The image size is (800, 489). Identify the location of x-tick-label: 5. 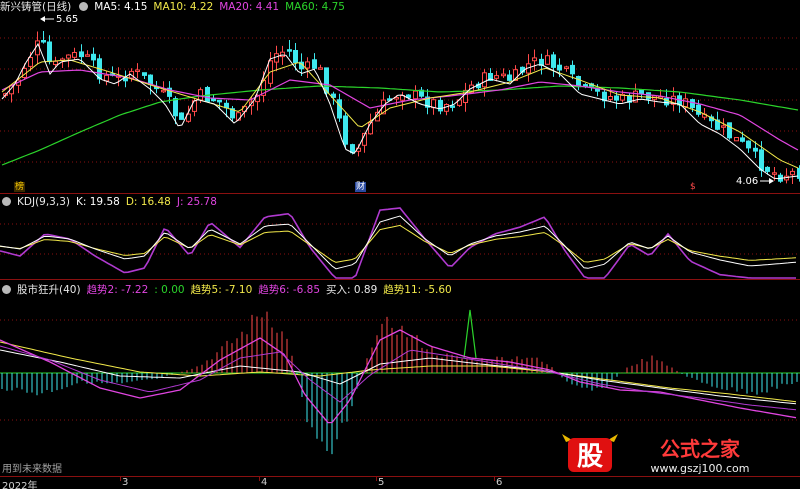
(381, 482).